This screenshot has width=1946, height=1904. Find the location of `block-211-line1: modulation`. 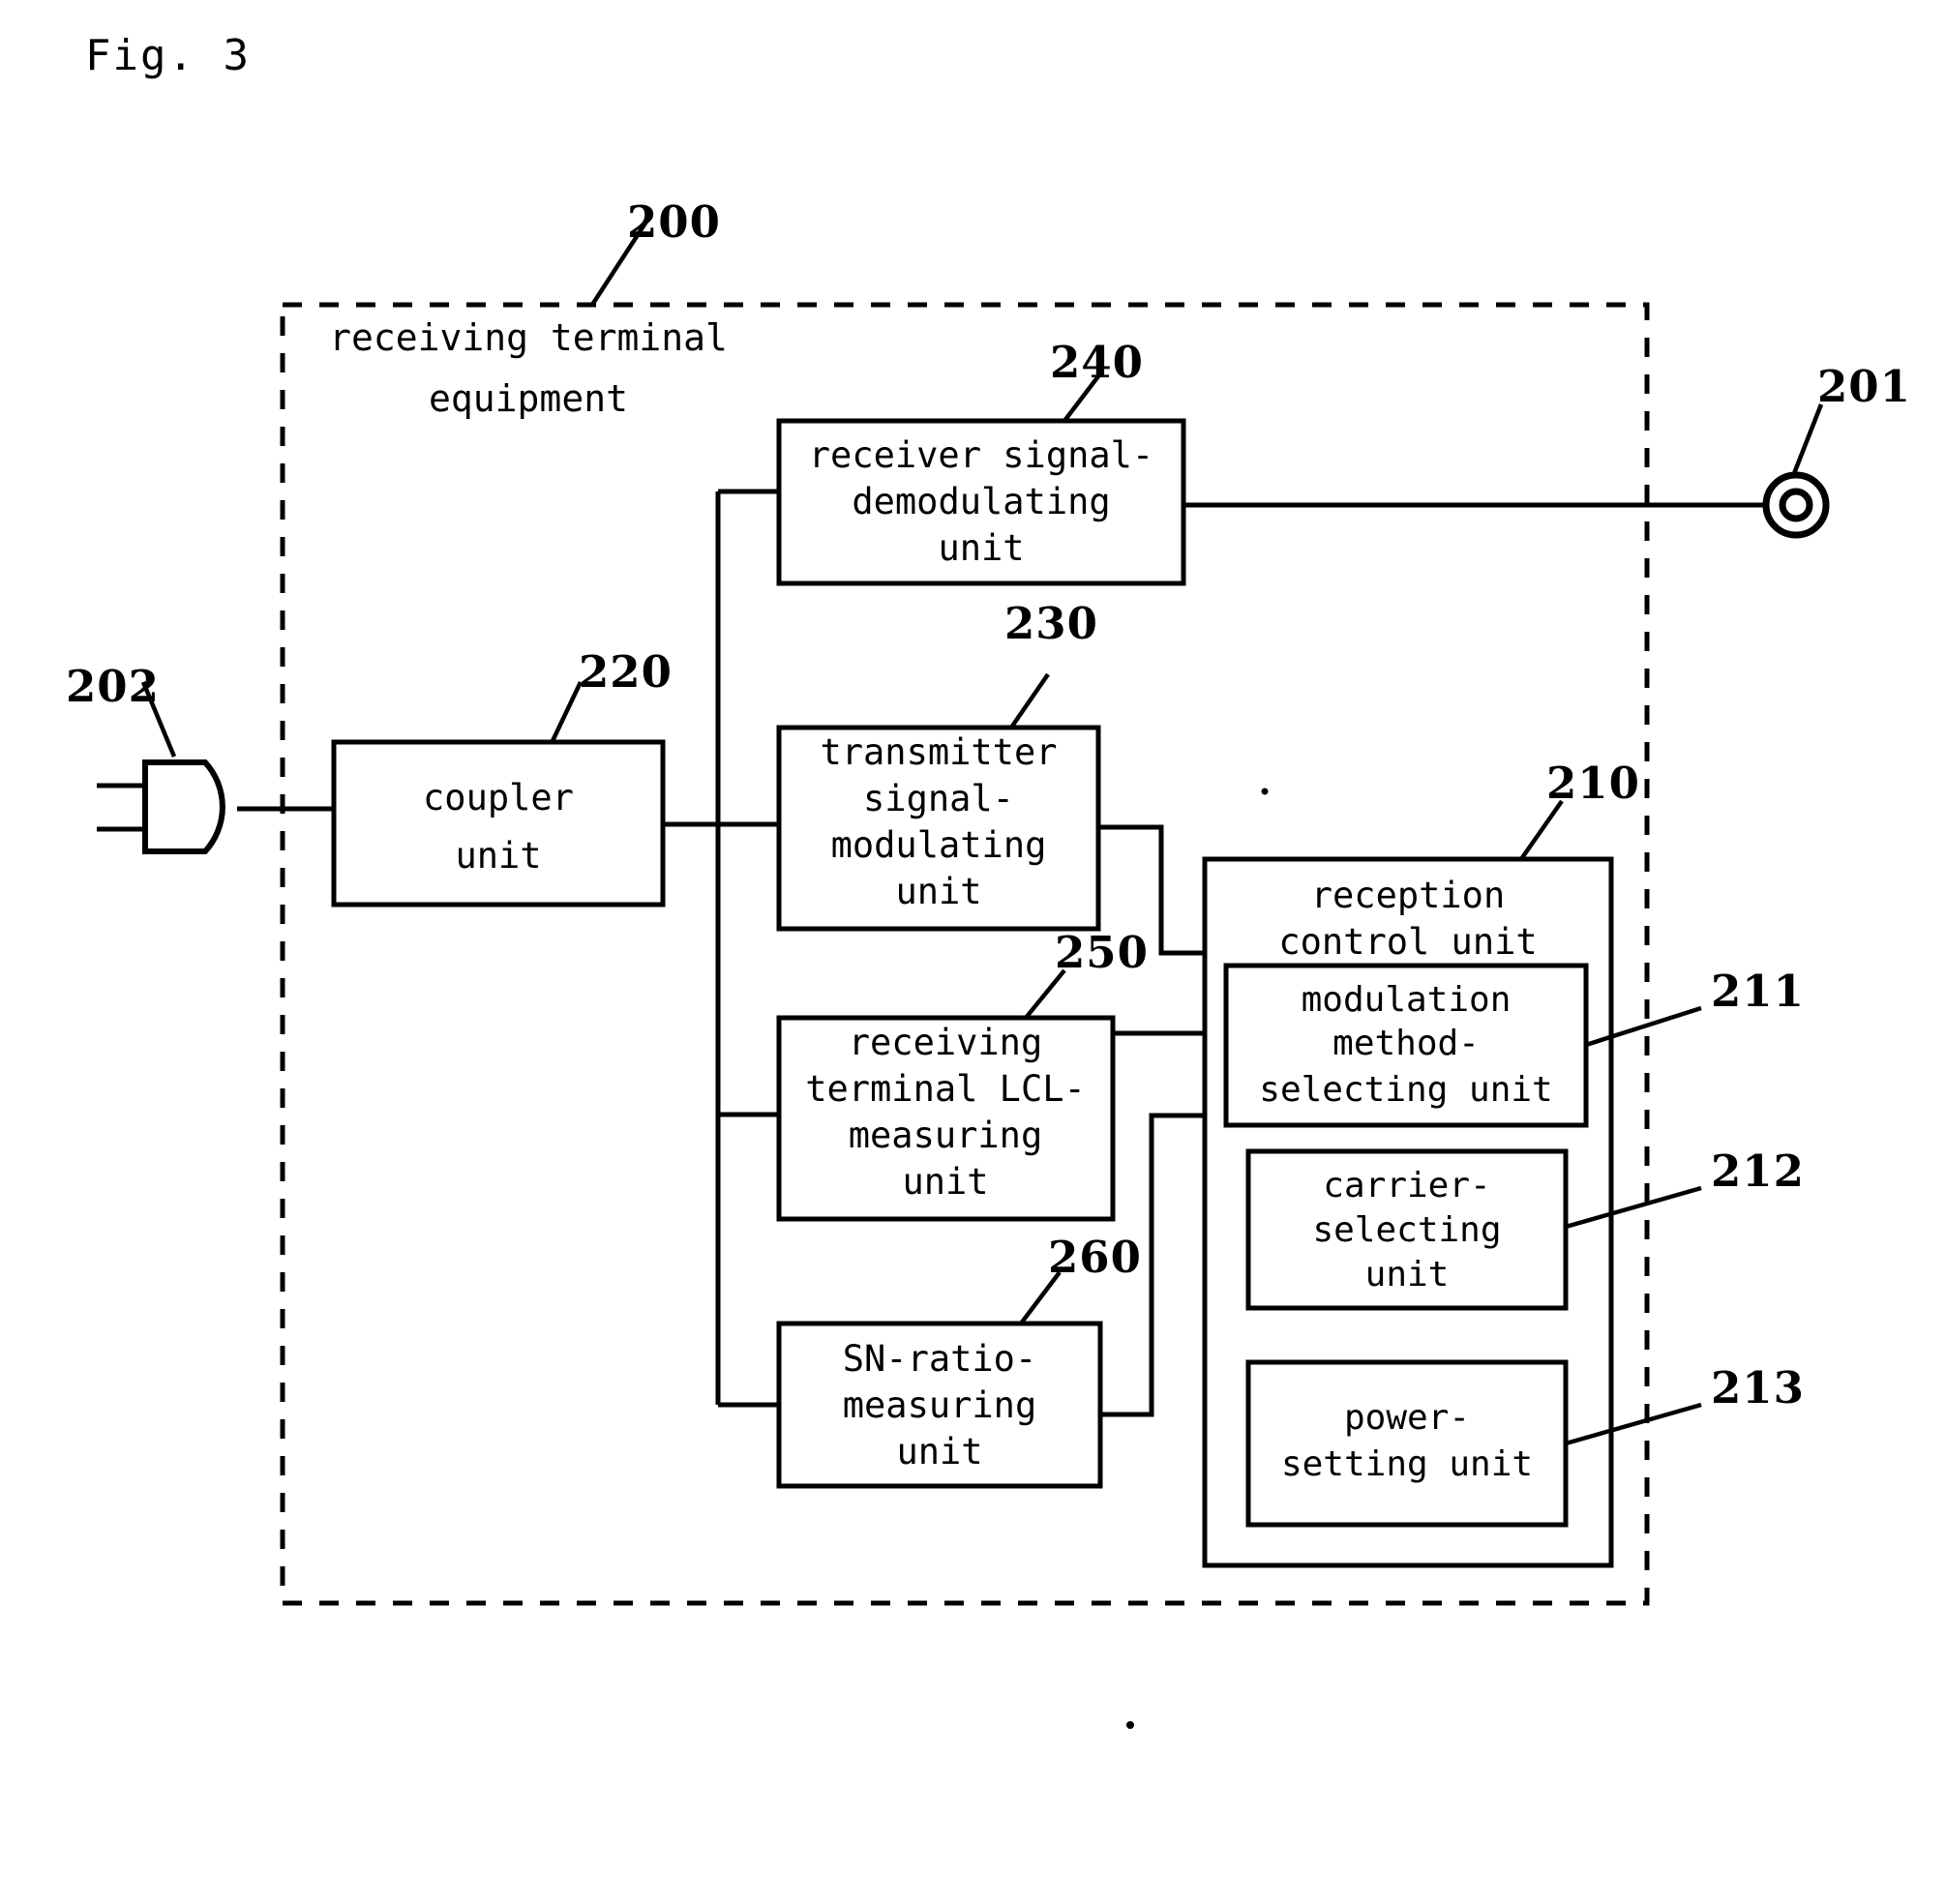

block-211-line1: modulation is located at coordinates (1407, 1000).